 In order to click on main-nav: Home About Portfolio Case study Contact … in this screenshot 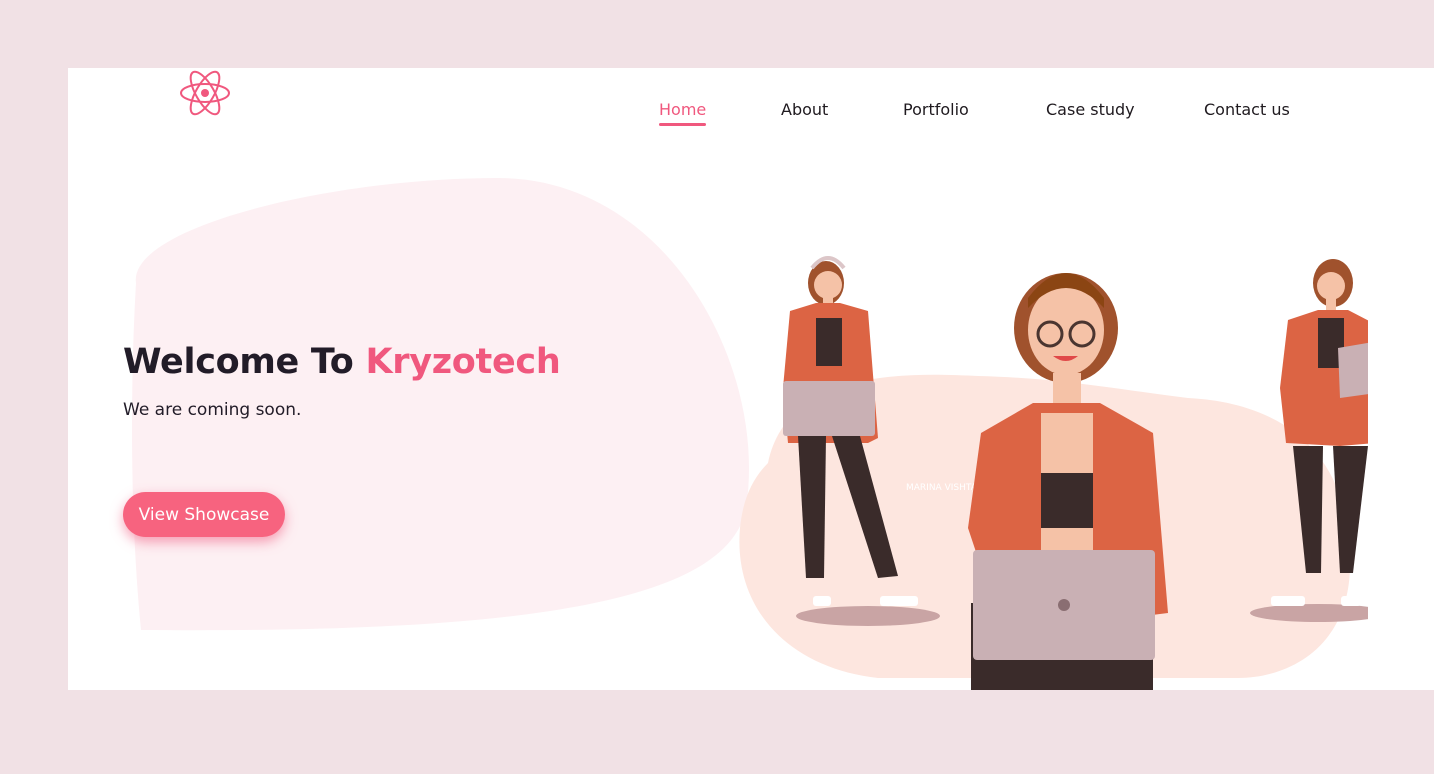, I will do `click(751, 114)`.